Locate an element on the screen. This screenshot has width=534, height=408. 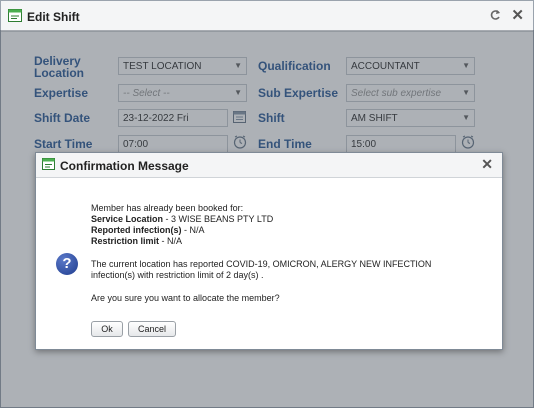
restriction-limit-line: Restriction limit - N/A is located at coordinates (136, 241).